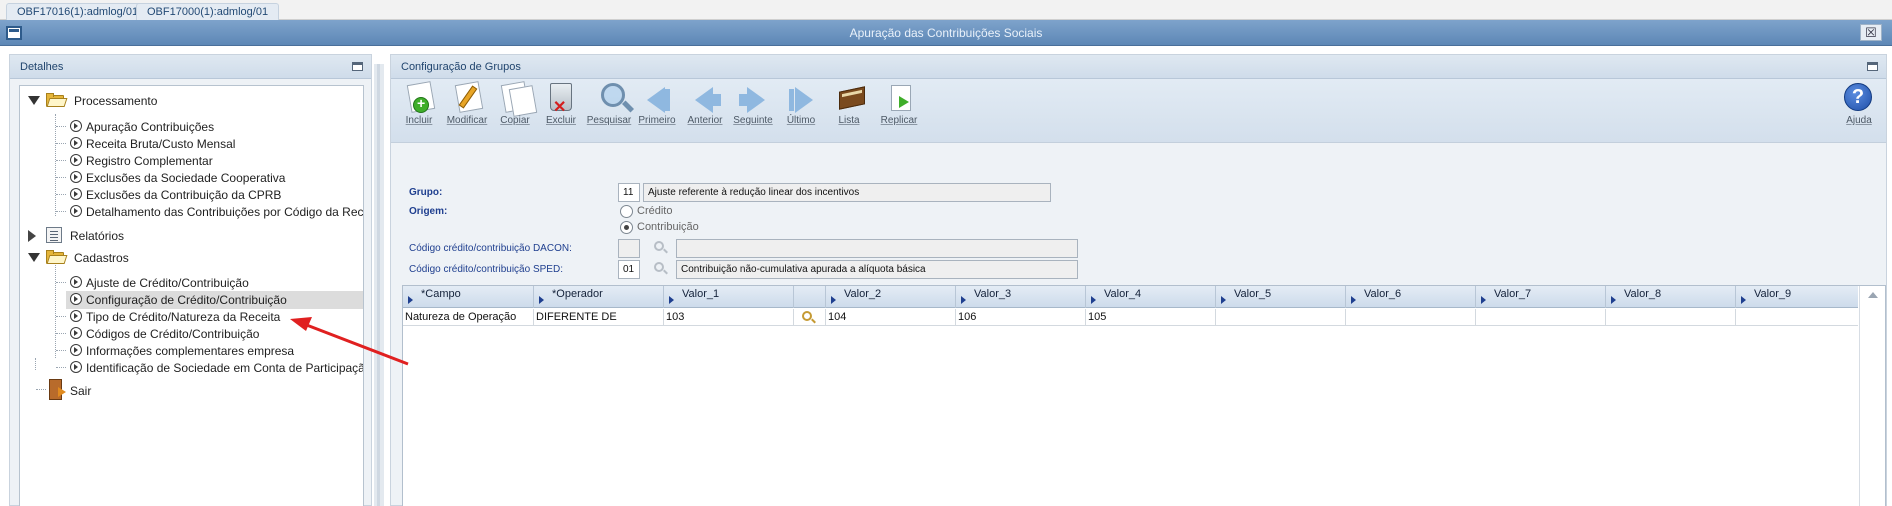  What do you see at coordinates (97, 236) in the screenshot?
I see `tree-node-label: Relatórios` at bounding box center [97, 236].